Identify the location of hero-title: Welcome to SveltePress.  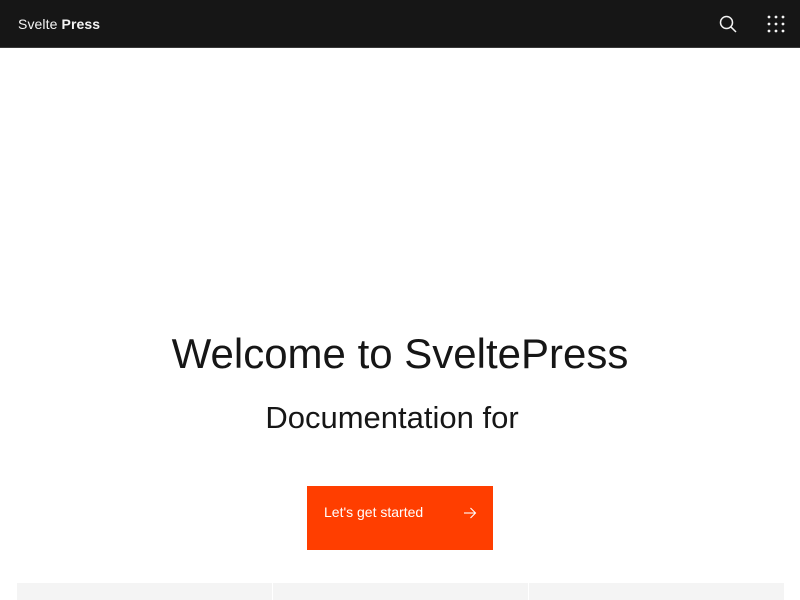
(400, 353).